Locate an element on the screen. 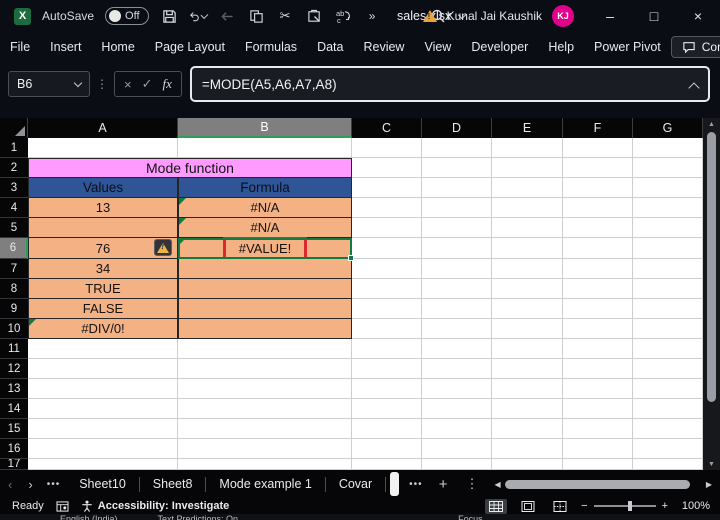 This screenshot has width=720, height=520. page-layout-view-button is located at coordinates (528, 506).